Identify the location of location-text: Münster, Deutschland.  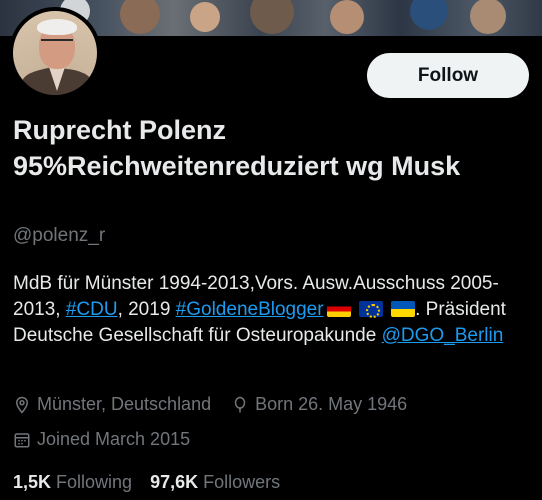
(124, 404).